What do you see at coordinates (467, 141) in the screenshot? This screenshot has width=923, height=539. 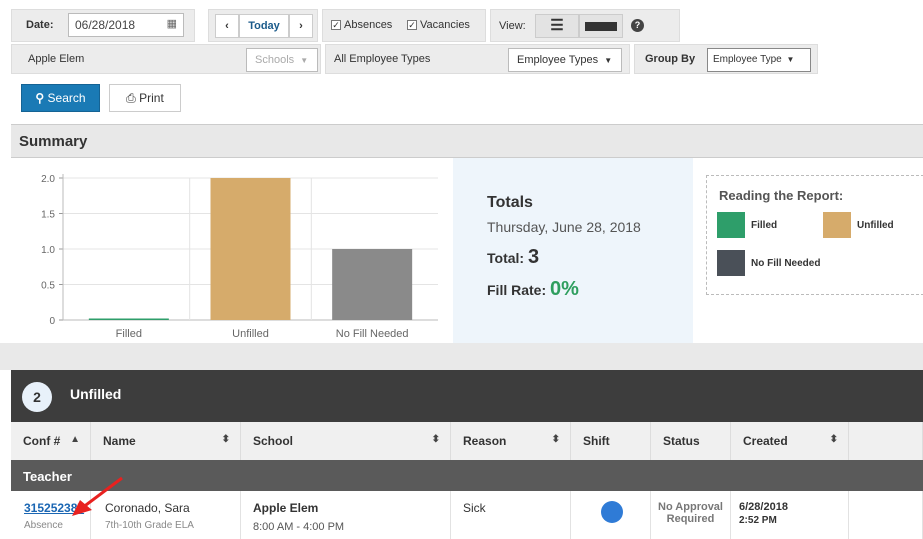 I see `summary-header: Summary` at bounding box center [467, 141].